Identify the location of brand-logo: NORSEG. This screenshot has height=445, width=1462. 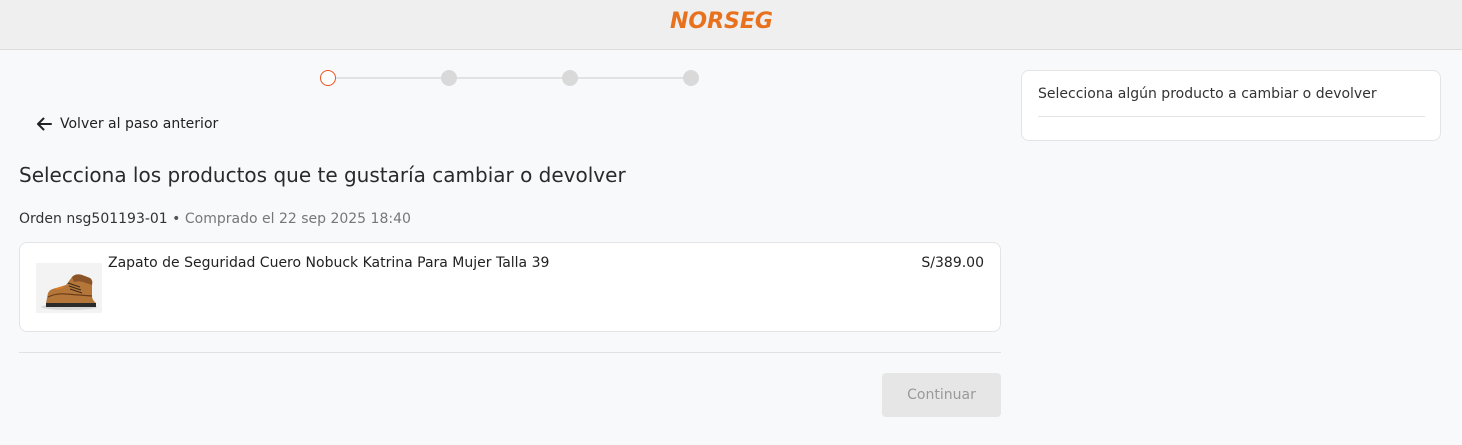
(721, 21).